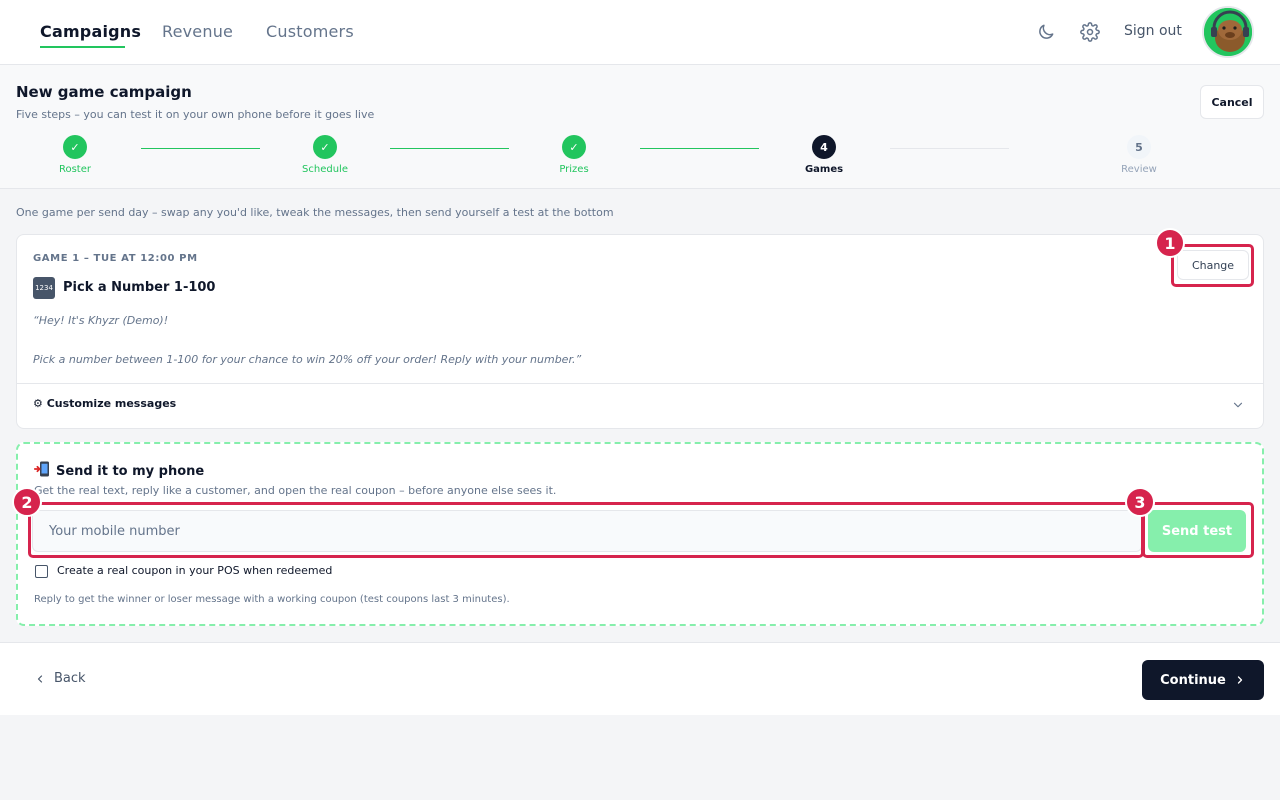 The height and width of the screenshot is (800, 1280). I want to click on moon-icon, so click(1046, 32).